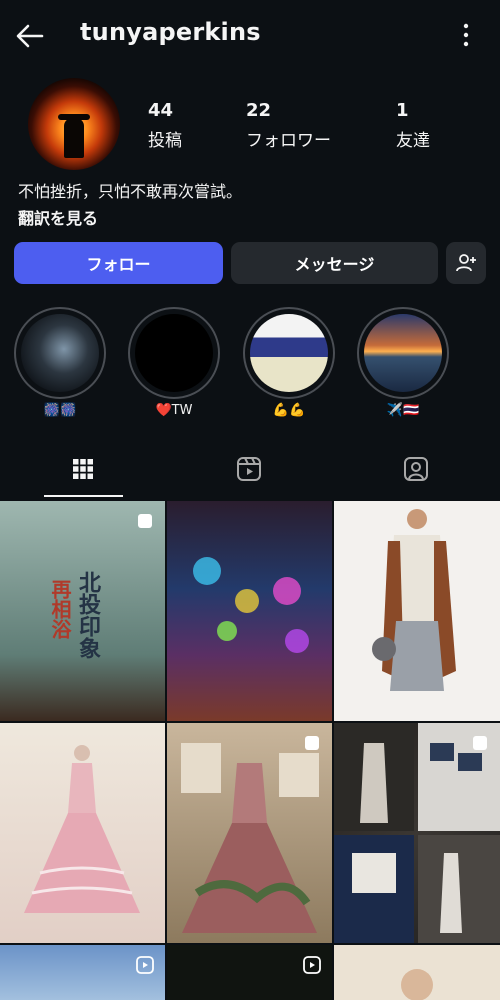  What do you see at coordinates (161, 110) in the screenshot?
I see `posts-count-value: 44` at bounding box center [161, 110].